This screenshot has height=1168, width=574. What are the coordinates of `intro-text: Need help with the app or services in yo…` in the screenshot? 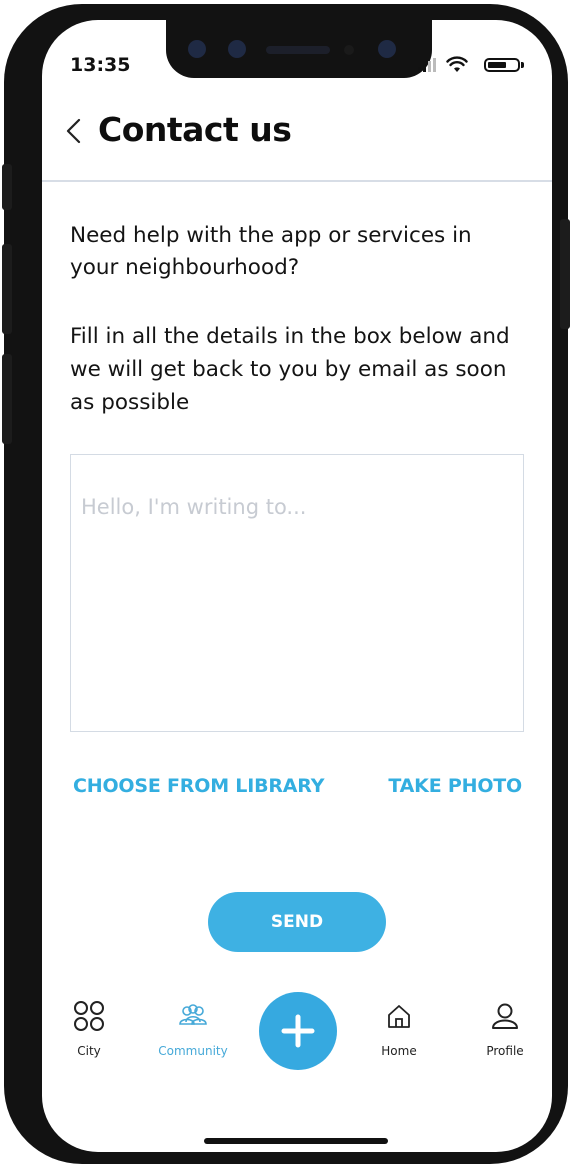 It's located at (271, 251).